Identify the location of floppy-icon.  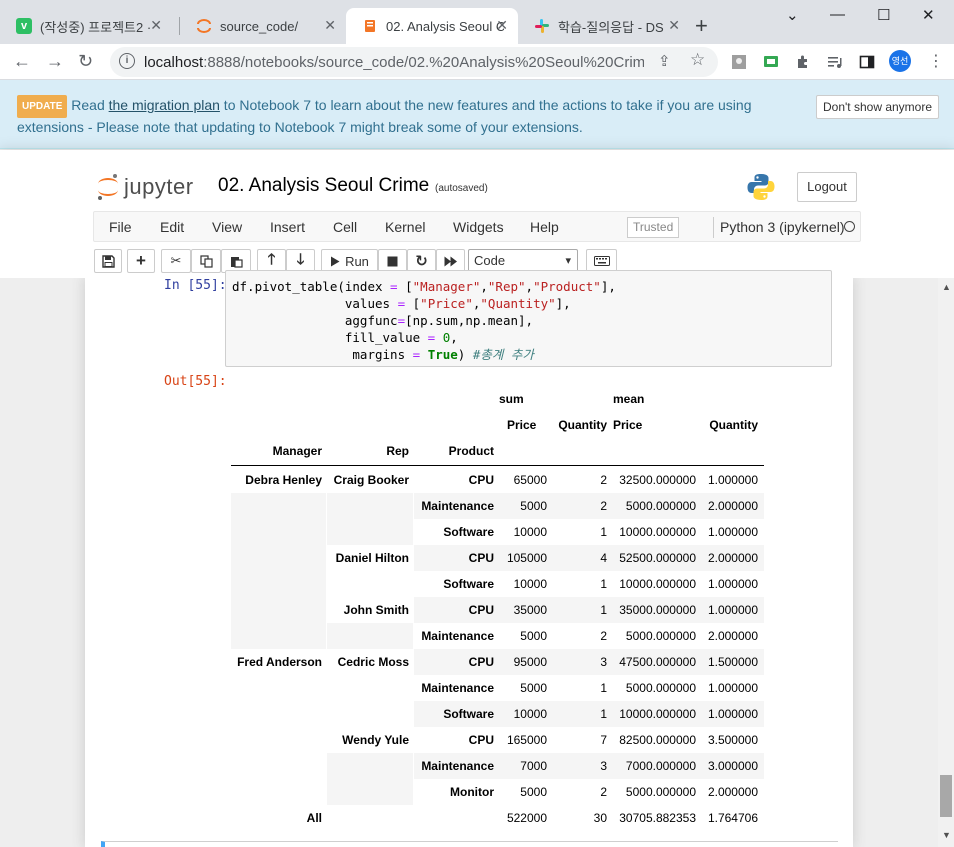
(108, 261).